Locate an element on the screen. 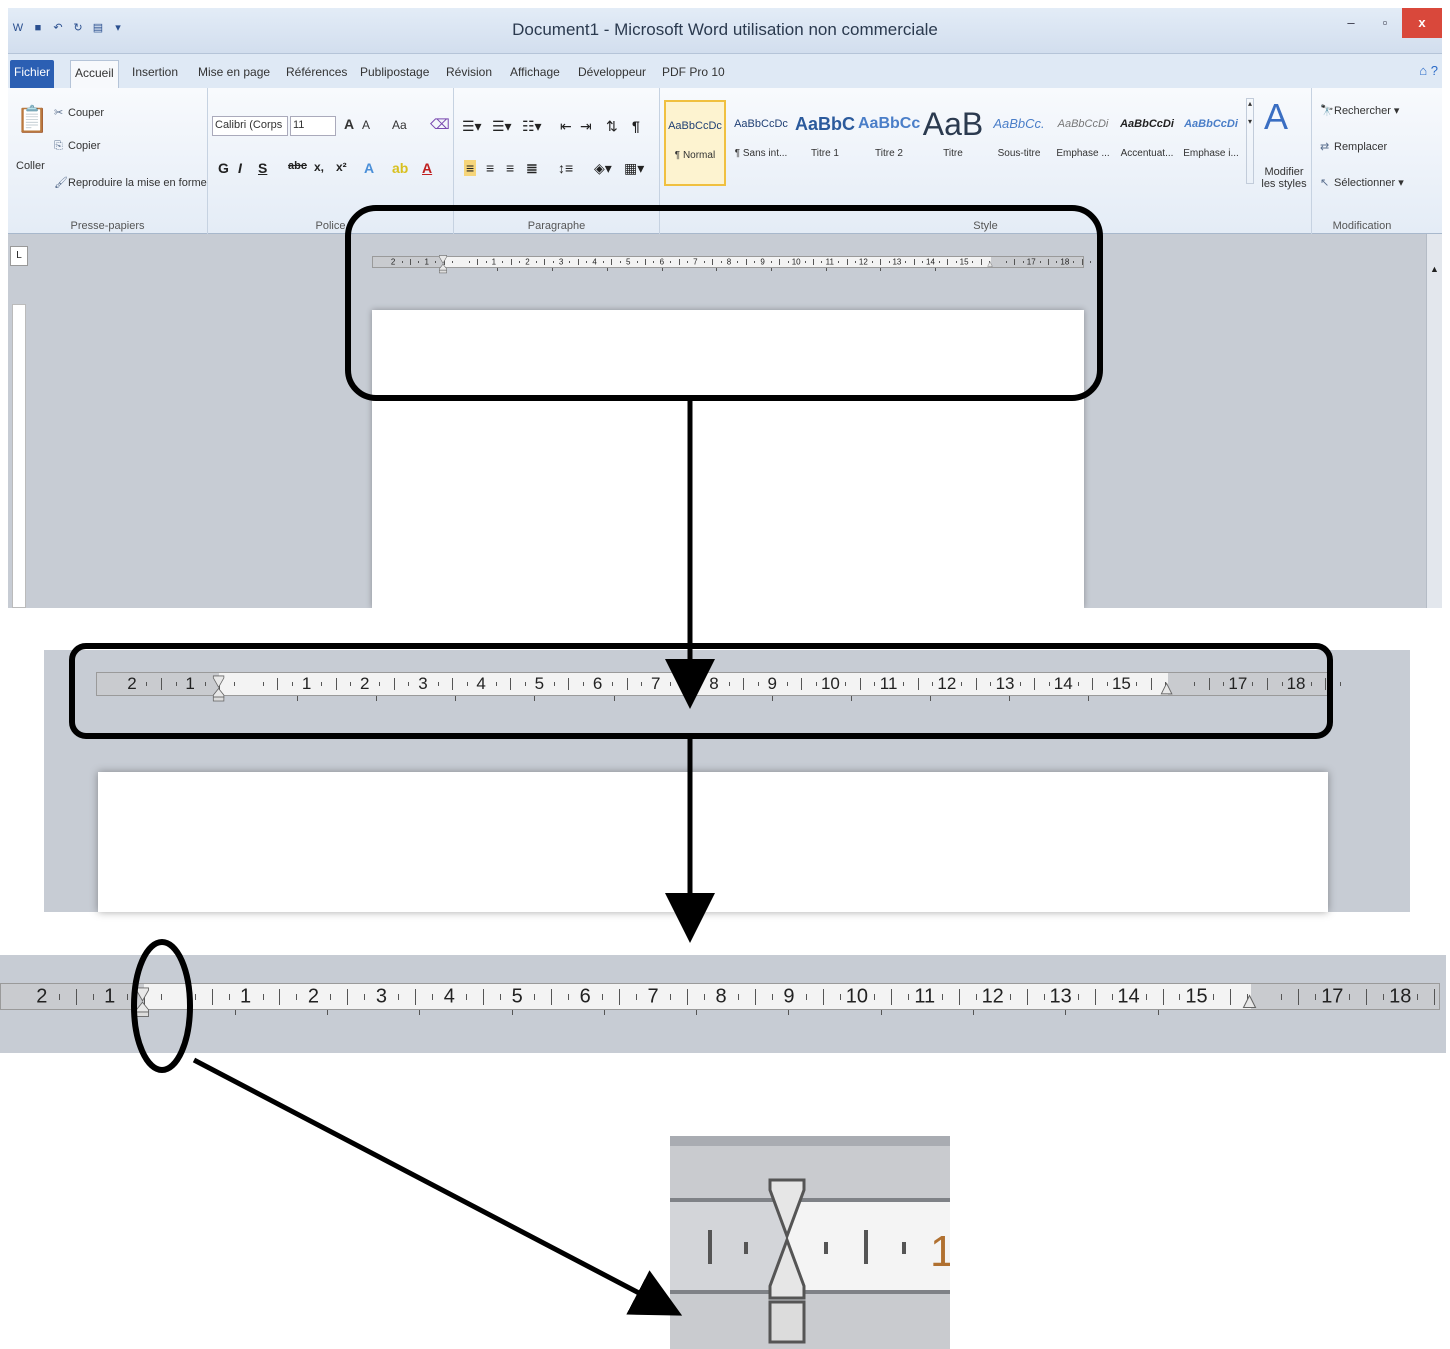 This screenshot has width=1450, height=1349. closeup-number: 1 is located at coordinates (940, 1251).